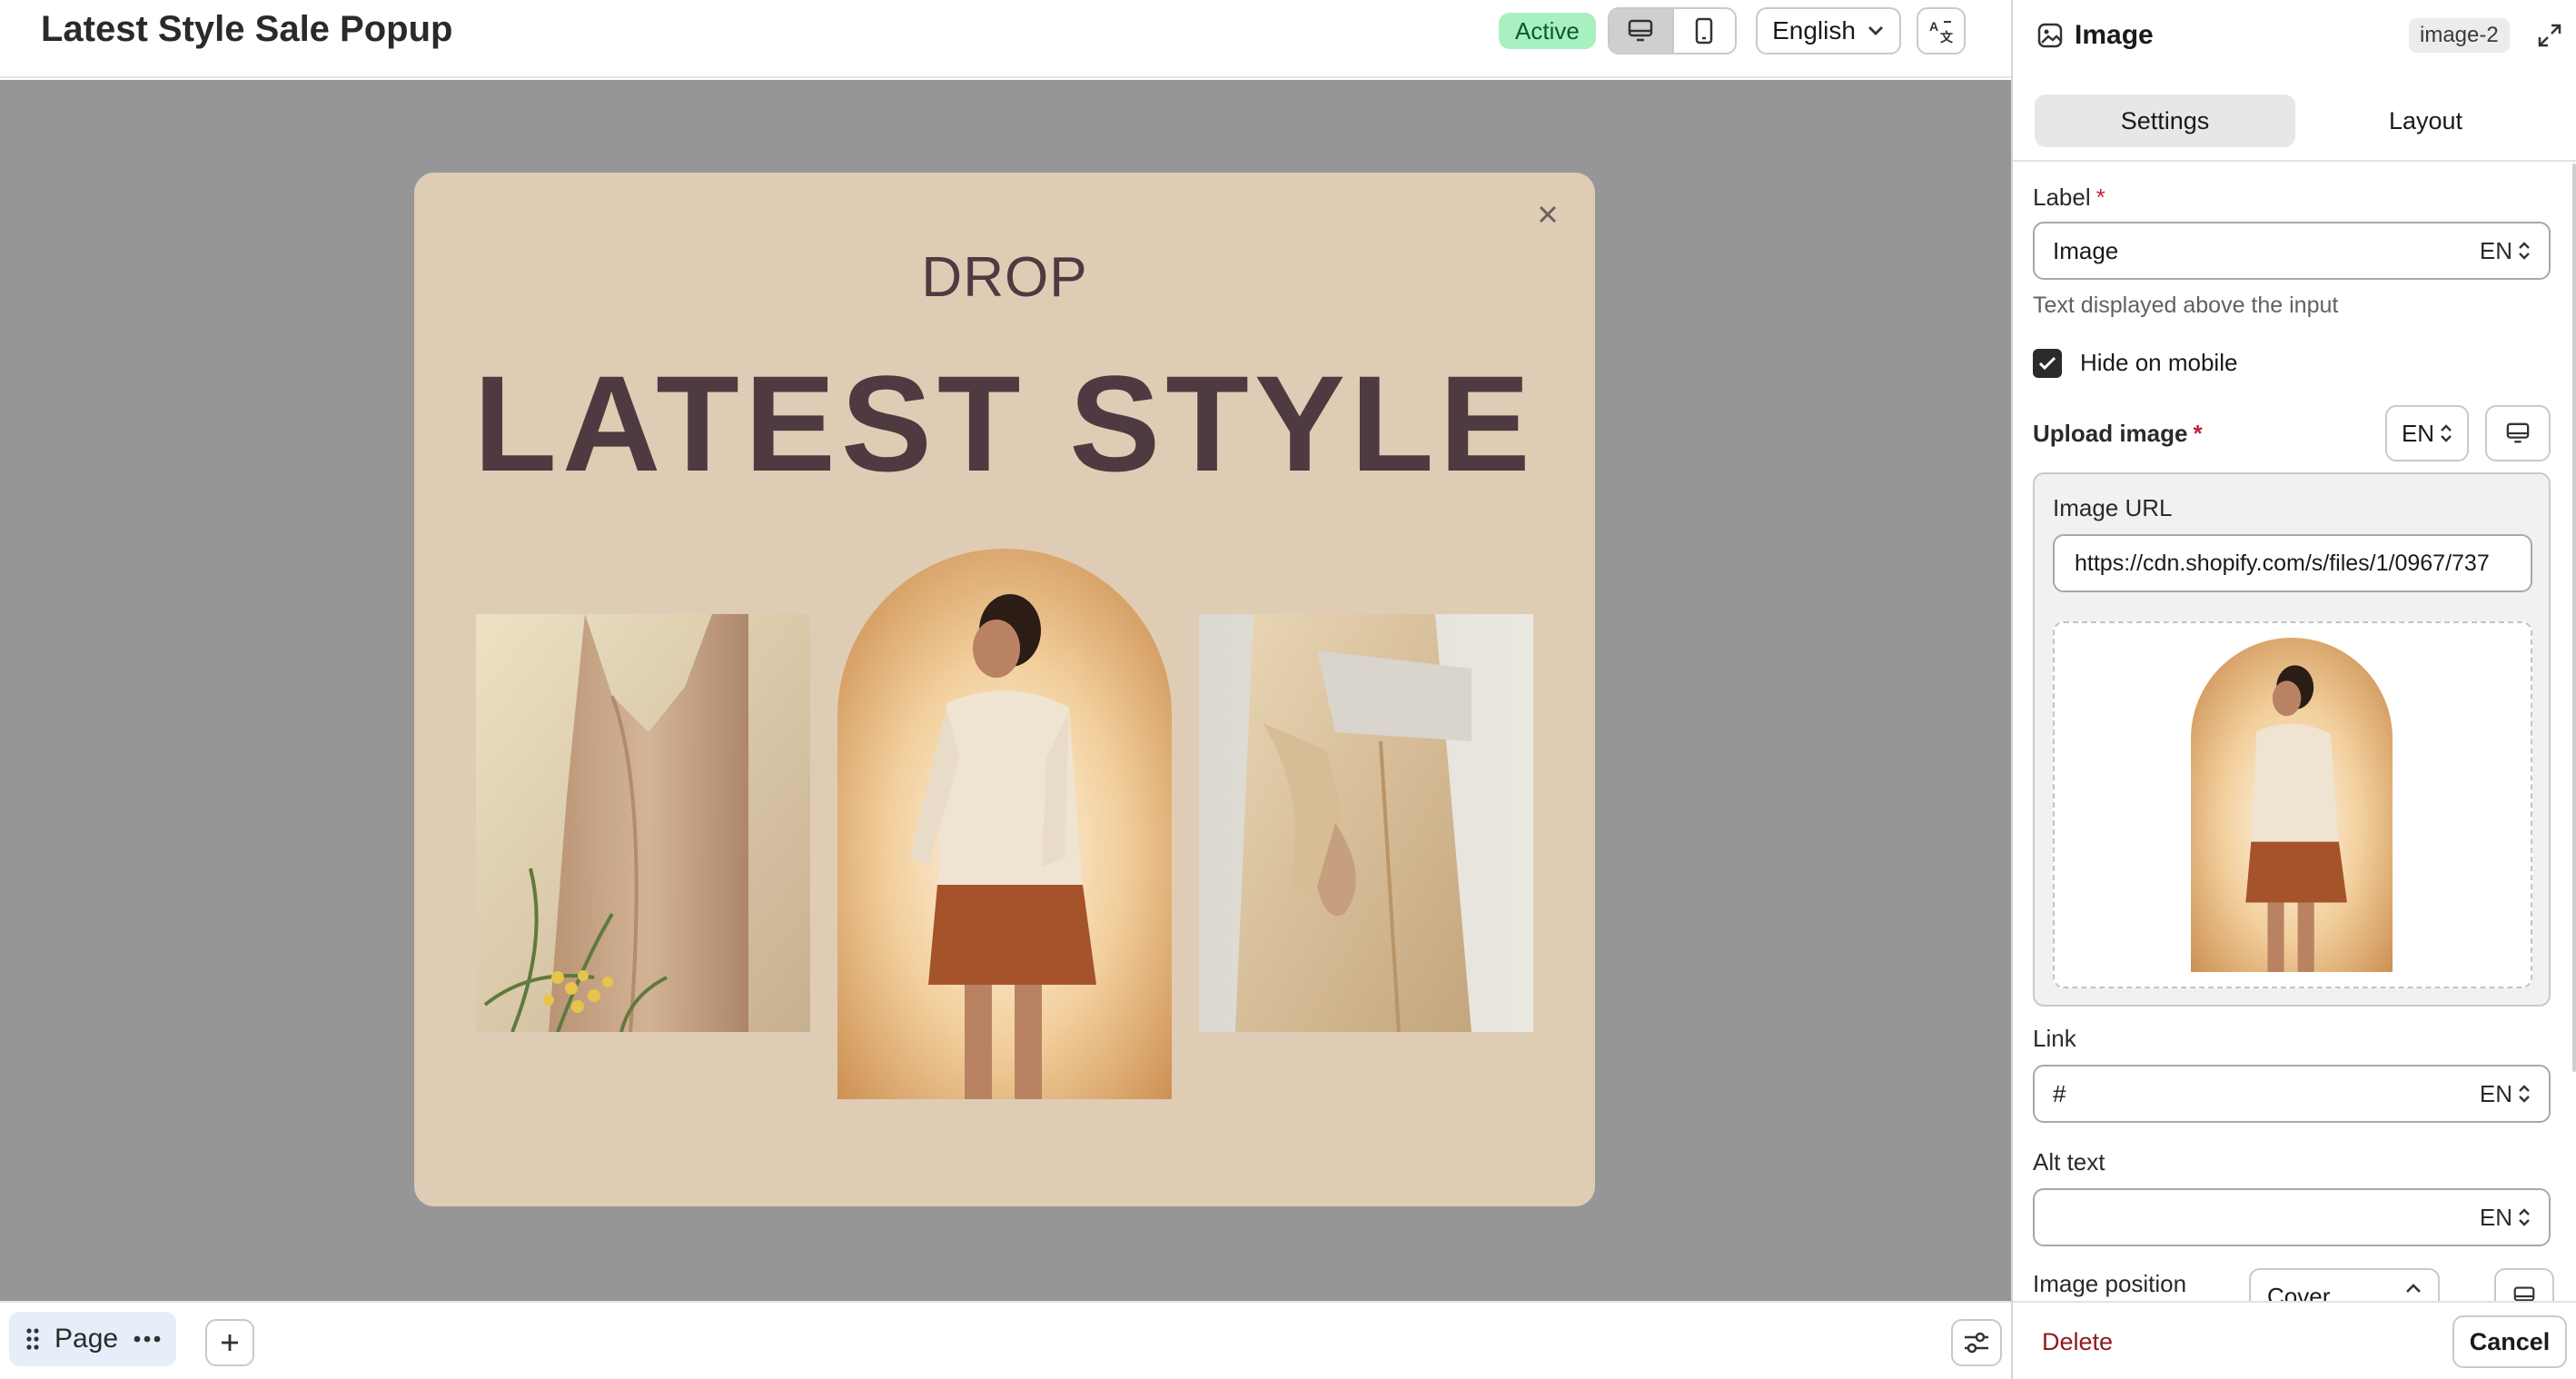  I want to click on svg-text: 文, so click(1947, 37).